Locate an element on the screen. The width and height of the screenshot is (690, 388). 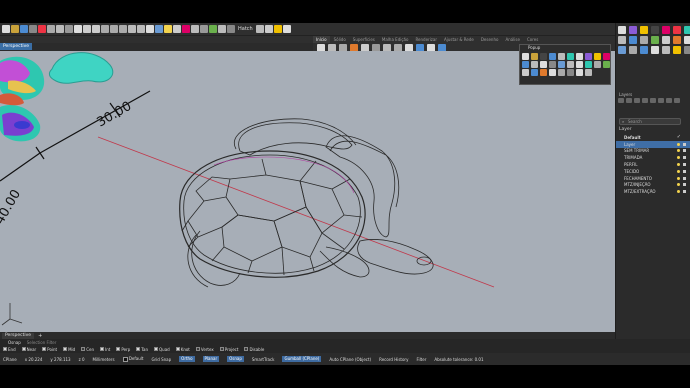
tab-osnap: Osnap is located at coordinates (14, 342).